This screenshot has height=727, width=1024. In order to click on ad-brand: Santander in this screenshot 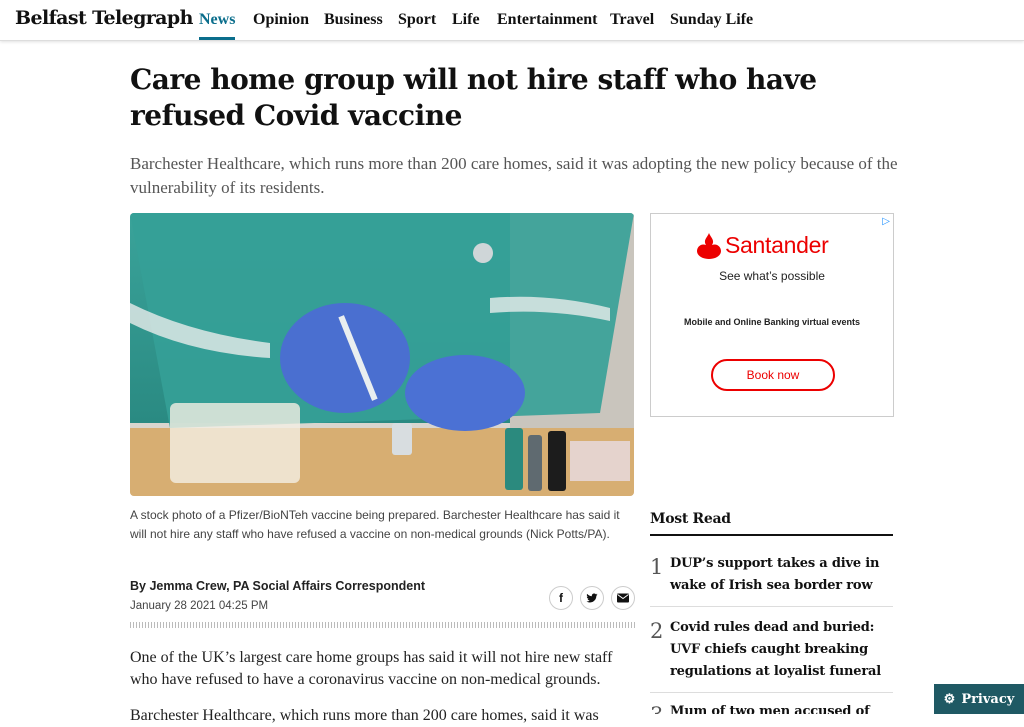, I will do `click(777, 245)`.